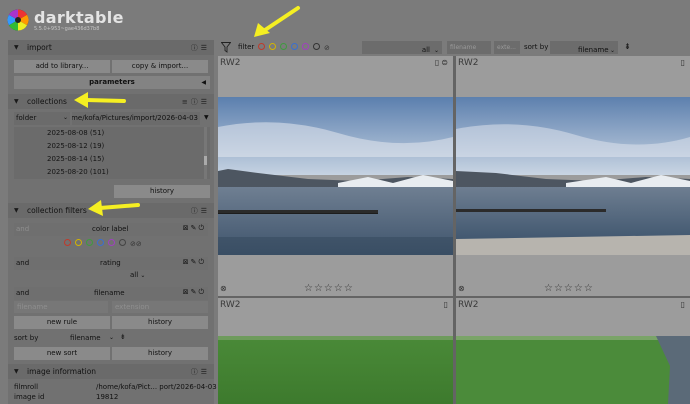 Image resolution: width=690 pixels, height=404 pixels. I want to click on image-id-label: image id, so click(29, 397).